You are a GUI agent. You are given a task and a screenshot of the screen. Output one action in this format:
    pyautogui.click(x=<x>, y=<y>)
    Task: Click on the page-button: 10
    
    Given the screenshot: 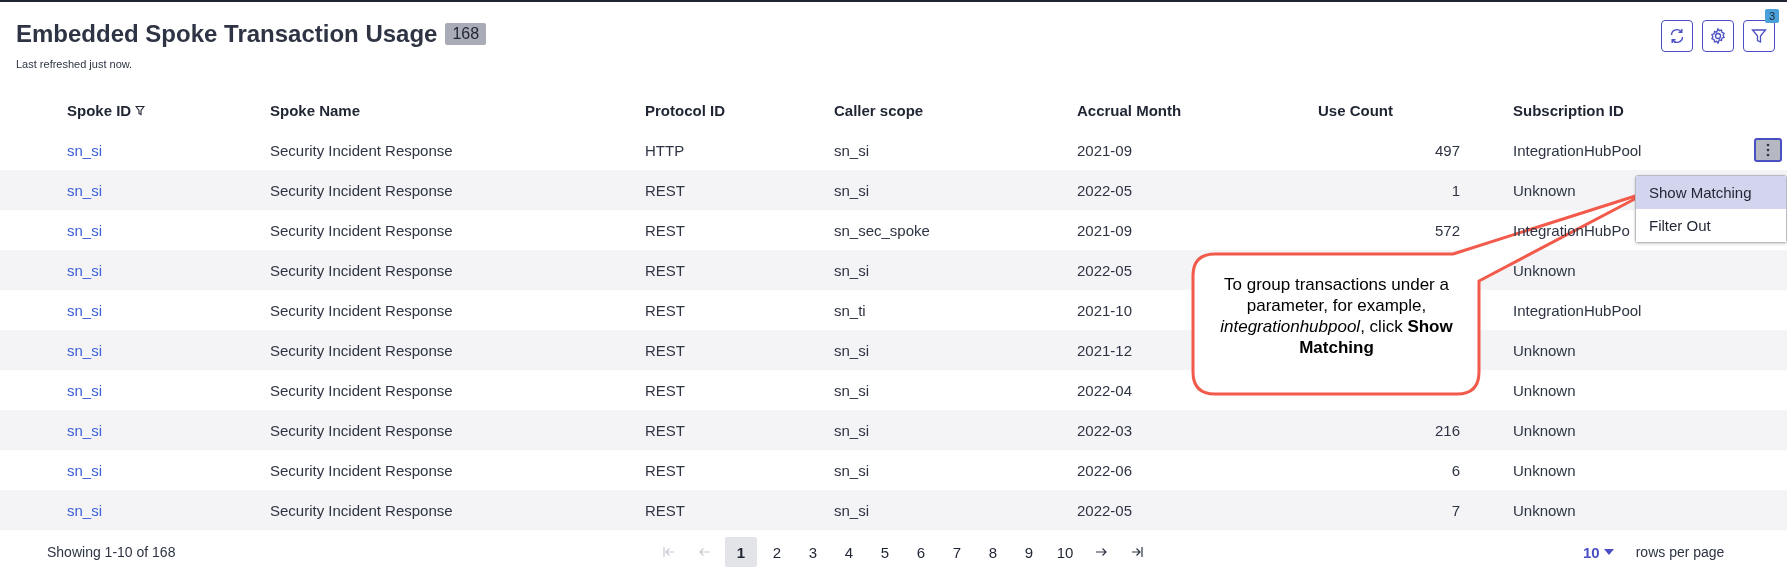 What is the action you would take?
    pyautogui.click(x=1065, y=552)
    